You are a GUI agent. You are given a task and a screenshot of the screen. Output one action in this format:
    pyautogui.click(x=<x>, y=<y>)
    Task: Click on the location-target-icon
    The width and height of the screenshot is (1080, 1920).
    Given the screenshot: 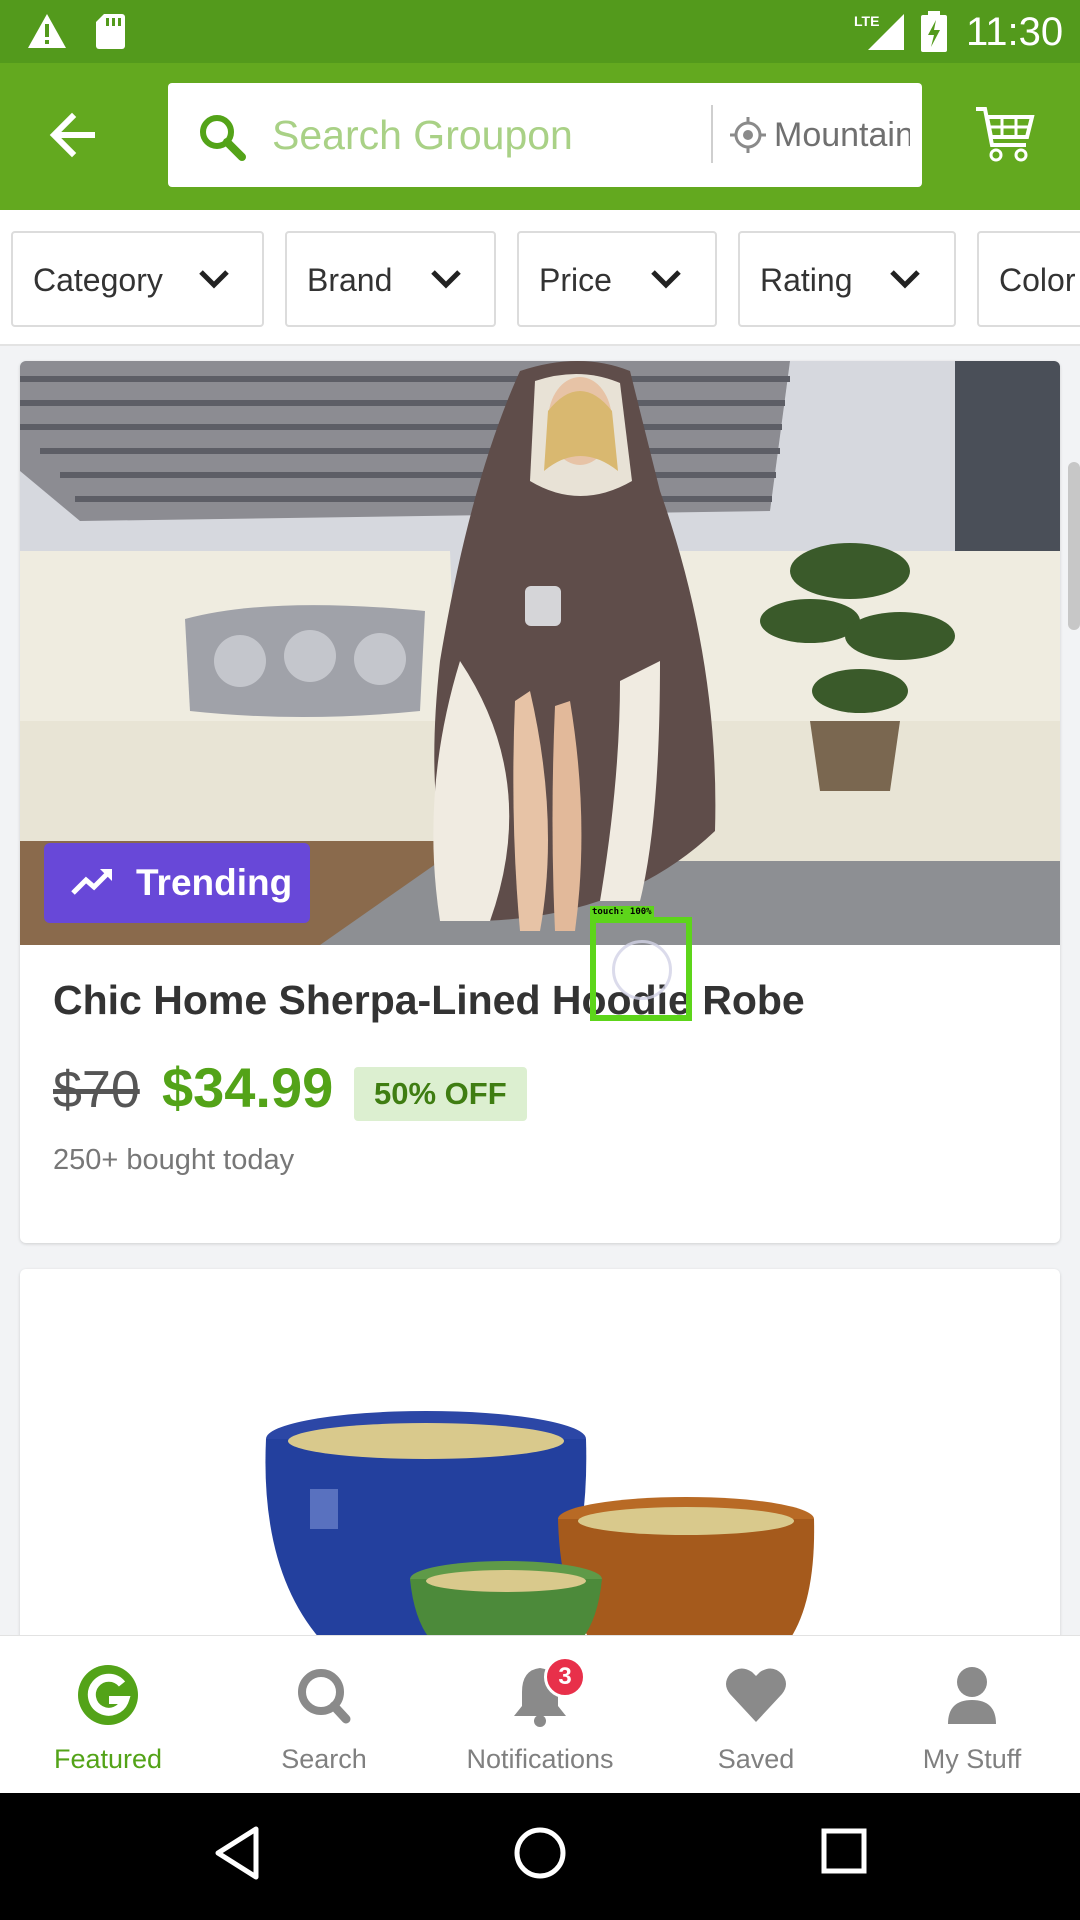 What is the action you would take?
    pyautogui.click(x=748, y=135)
    